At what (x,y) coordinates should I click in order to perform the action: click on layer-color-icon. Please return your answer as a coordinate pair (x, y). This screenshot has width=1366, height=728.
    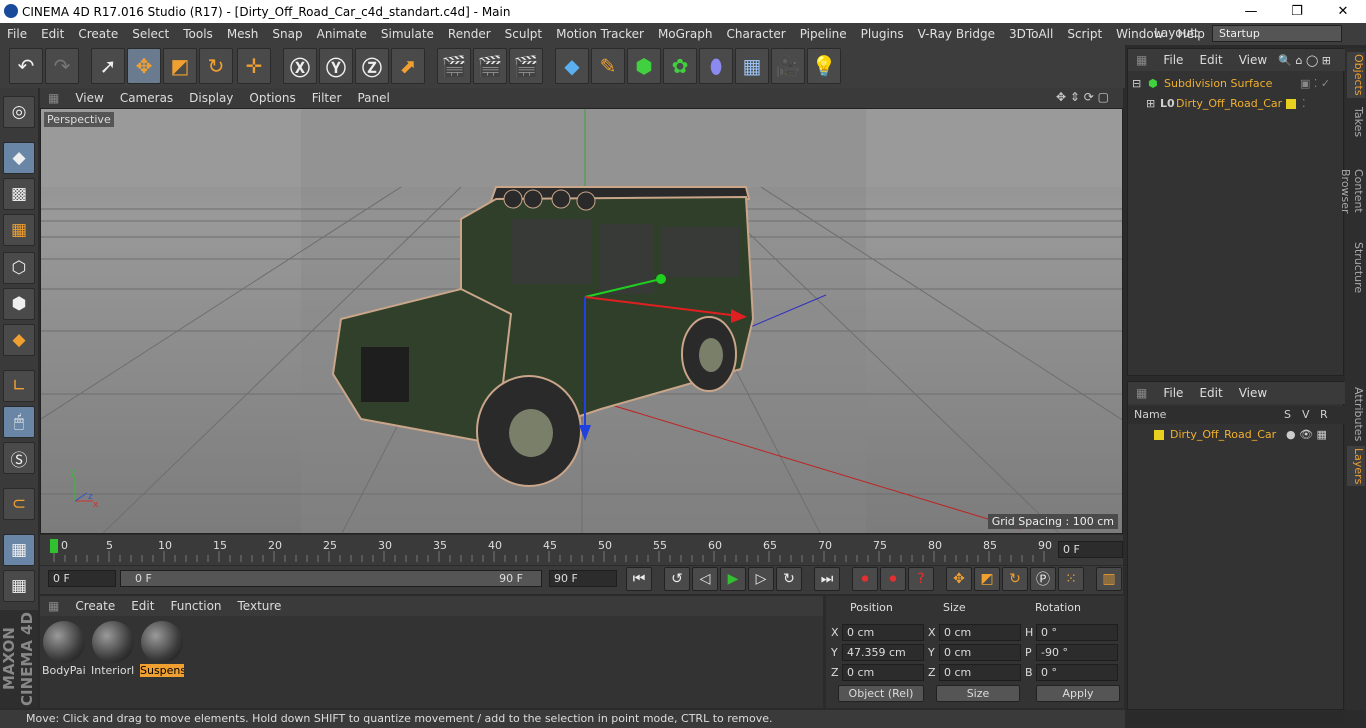
    Looking at the image, I should click on (1291, 104).